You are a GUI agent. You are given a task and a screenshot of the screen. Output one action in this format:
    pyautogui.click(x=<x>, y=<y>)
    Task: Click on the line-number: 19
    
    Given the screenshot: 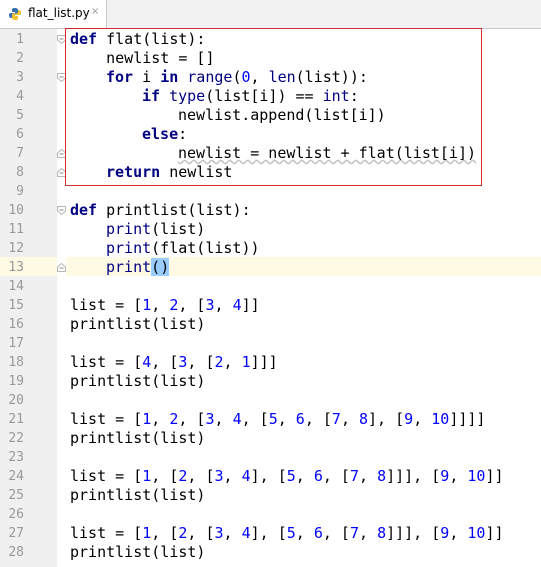 What is the action you would take?
    pyautogui.click(x=16, y=381)
    